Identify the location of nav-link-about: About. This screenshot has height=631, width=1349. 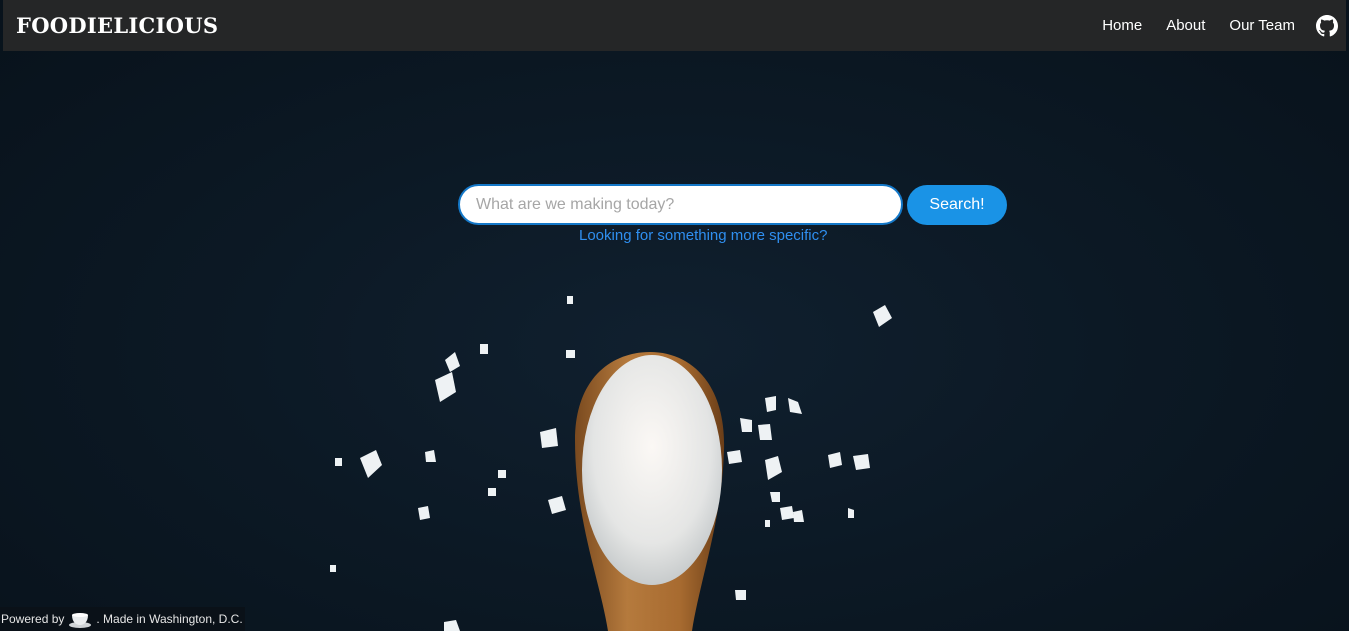
(1185, 25).